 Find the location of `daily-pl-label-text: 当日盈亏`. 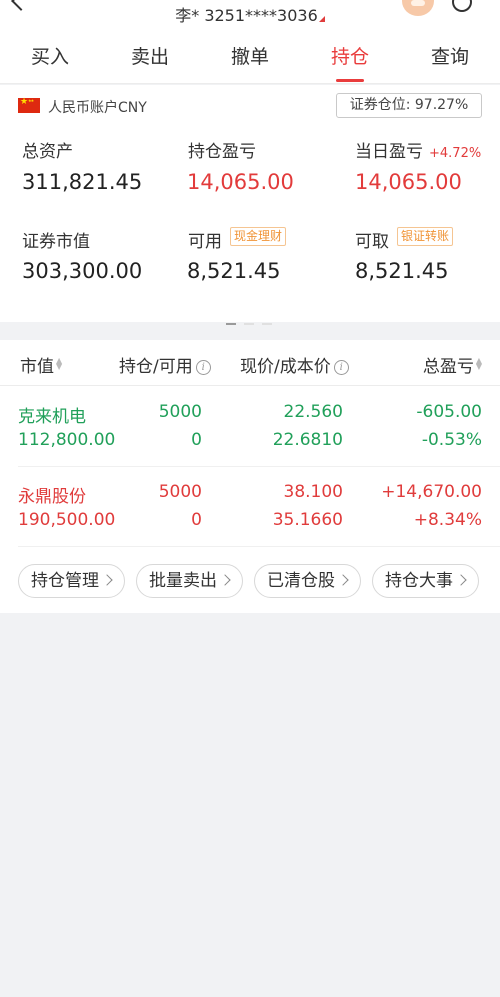

daily-pl-label-text: 当日盈亏 is located at coordinates (389, 152).